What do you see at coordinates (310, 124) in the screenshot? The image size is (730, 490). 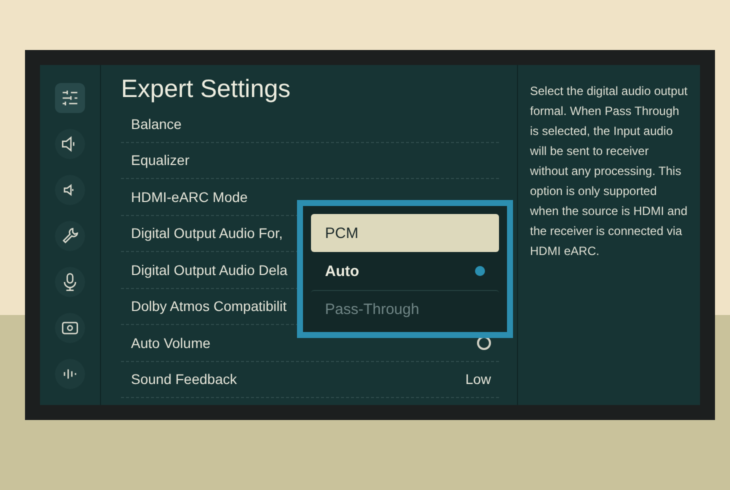 I see `settings-item: Balance` at bounding box center [310, 124].